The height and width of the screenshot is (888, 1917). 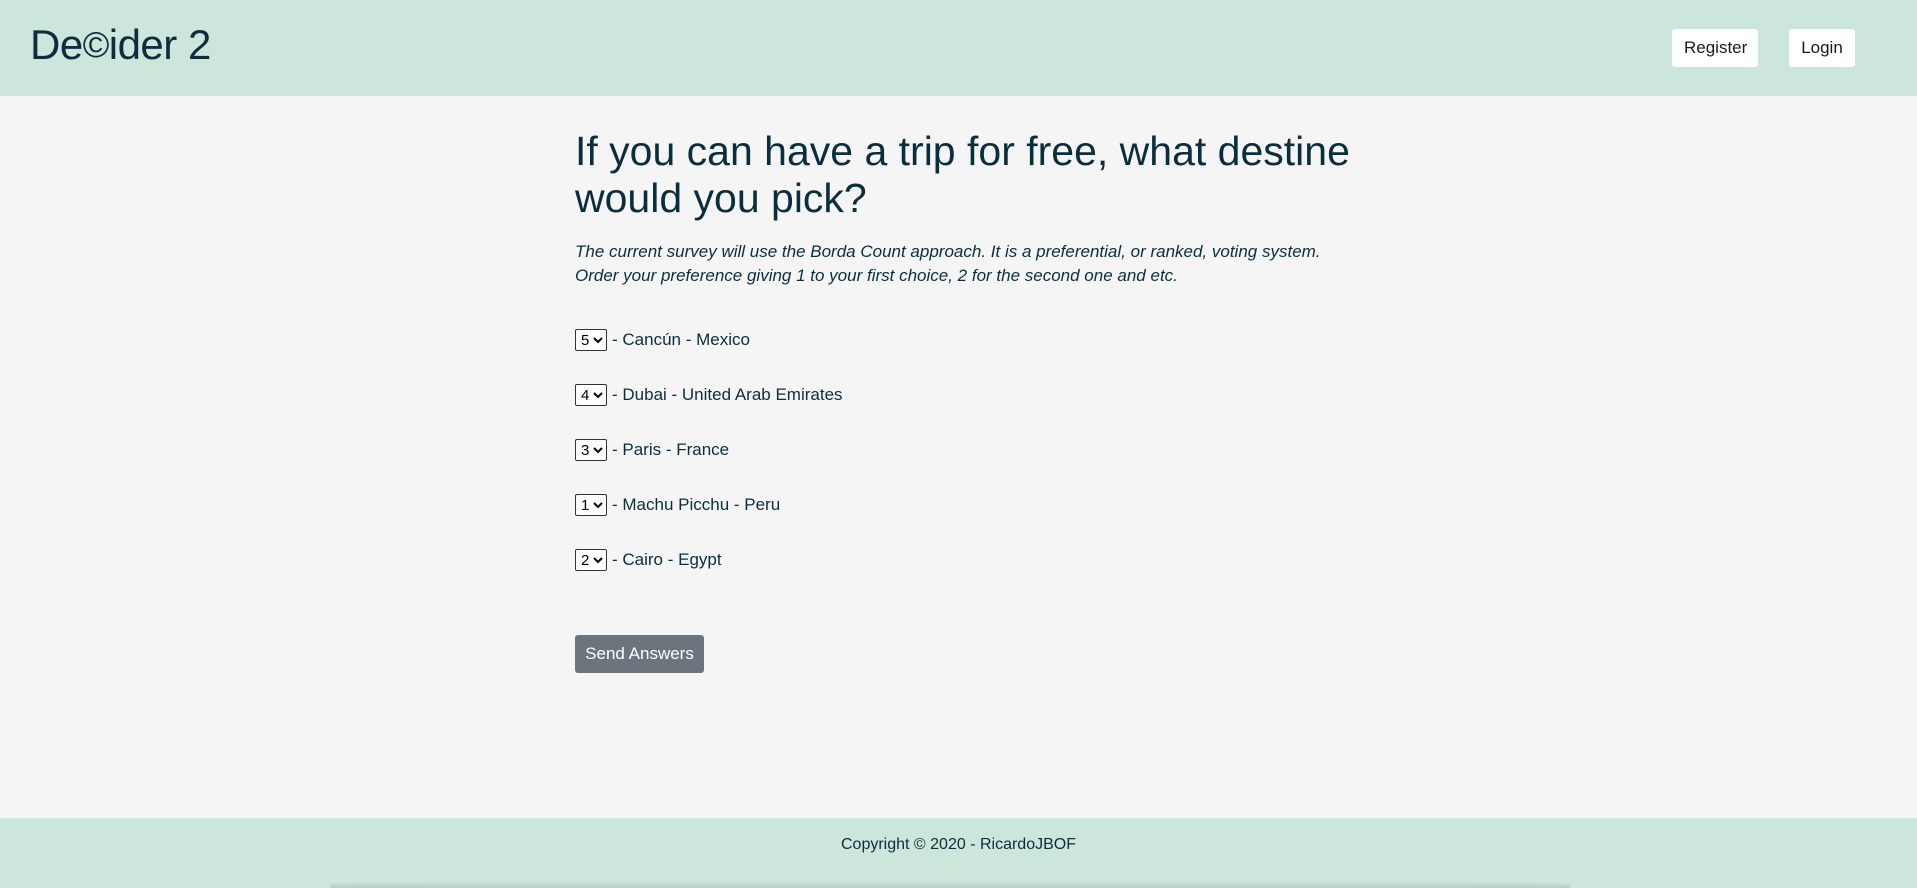 I want to click on option-row: 12345 - Paris - France, so click(x=652, y=450).